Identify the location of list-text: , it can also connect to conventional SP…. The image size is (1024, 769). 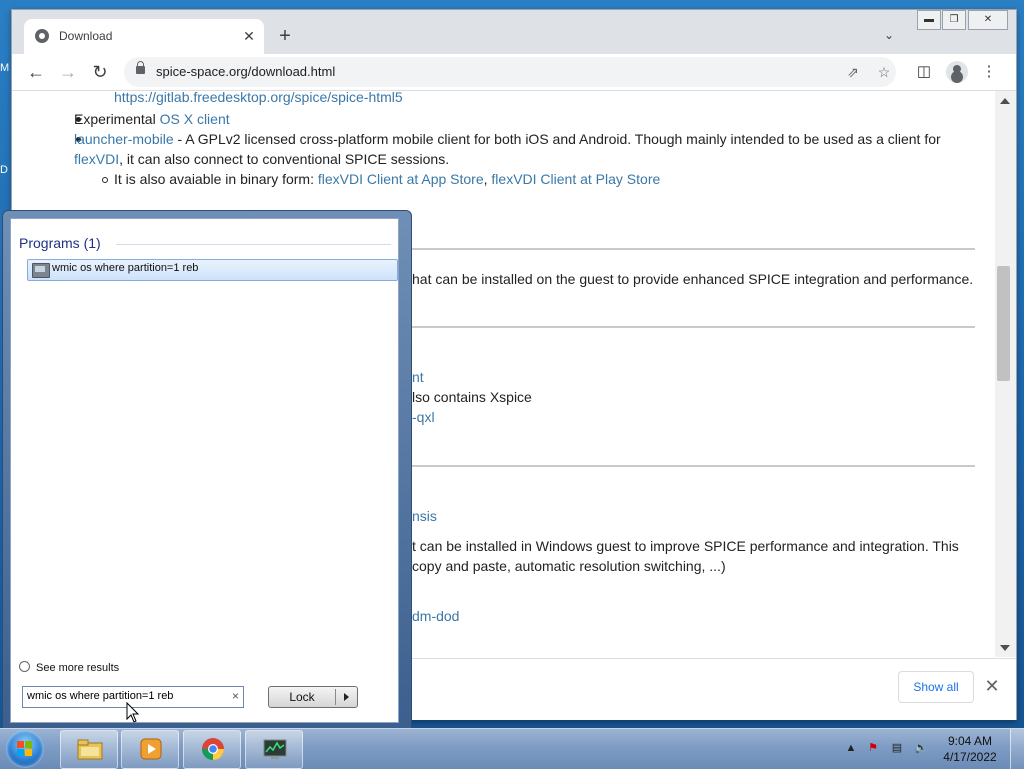
(284, 159).